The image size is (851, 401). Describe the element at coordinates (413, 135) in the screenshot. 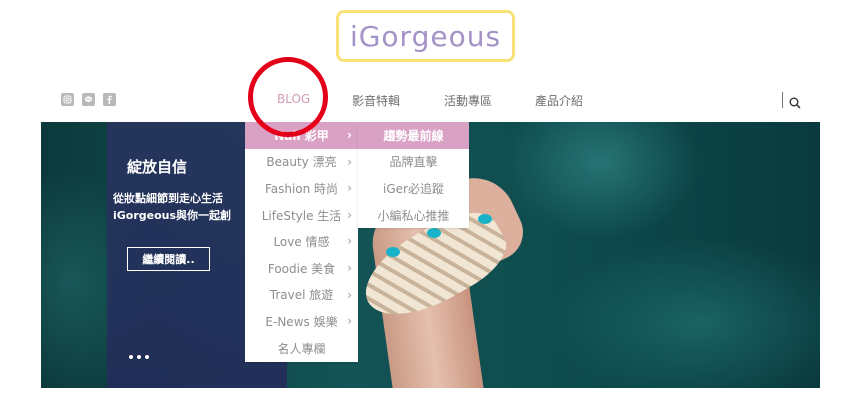

I see `submenu-item-trends: 趨勢最前線` at that location.